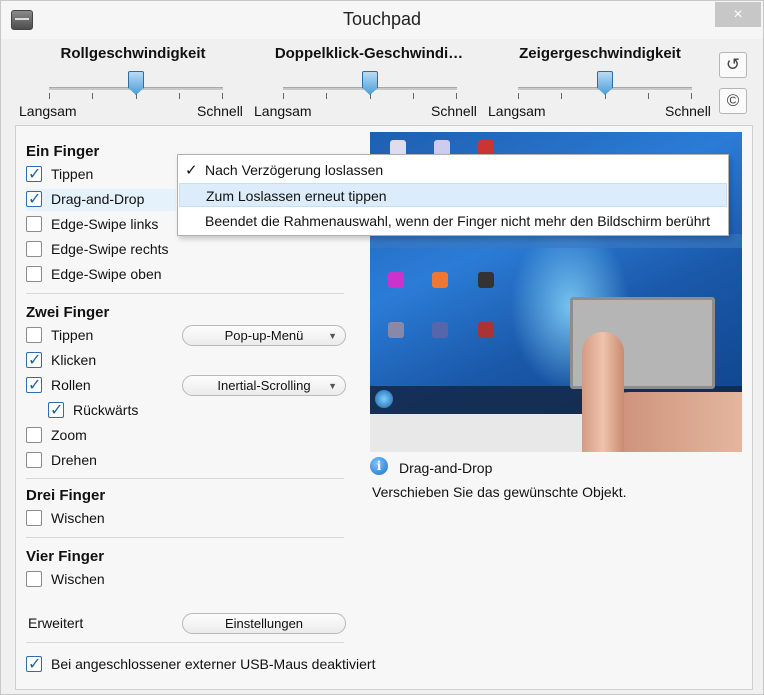  I want to click on two-finger-scroll-option: Rollen, so click(101, 386).